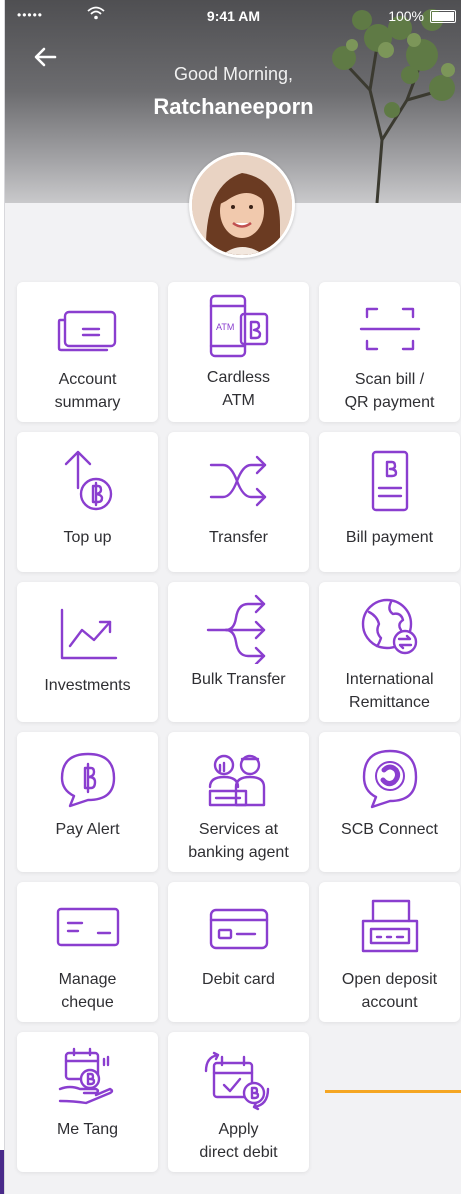 The image size is (461, 1194). Describe the element at coordinates (389, 329) in the screenshot. I see `scan-icon` at that location.